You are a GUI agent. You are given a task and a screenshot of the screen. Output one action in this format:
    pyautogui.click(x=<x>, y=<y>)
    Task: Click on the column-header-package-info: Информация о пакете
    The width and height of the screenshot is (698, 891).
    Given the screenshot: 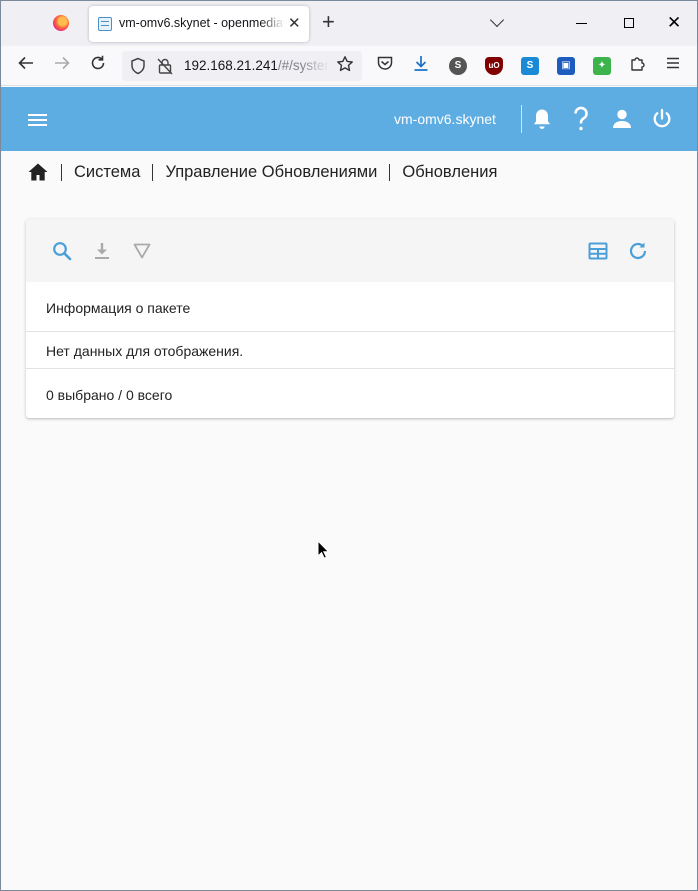 What is the action you would take?
    pyautogui.click(x=118, y=308)
    